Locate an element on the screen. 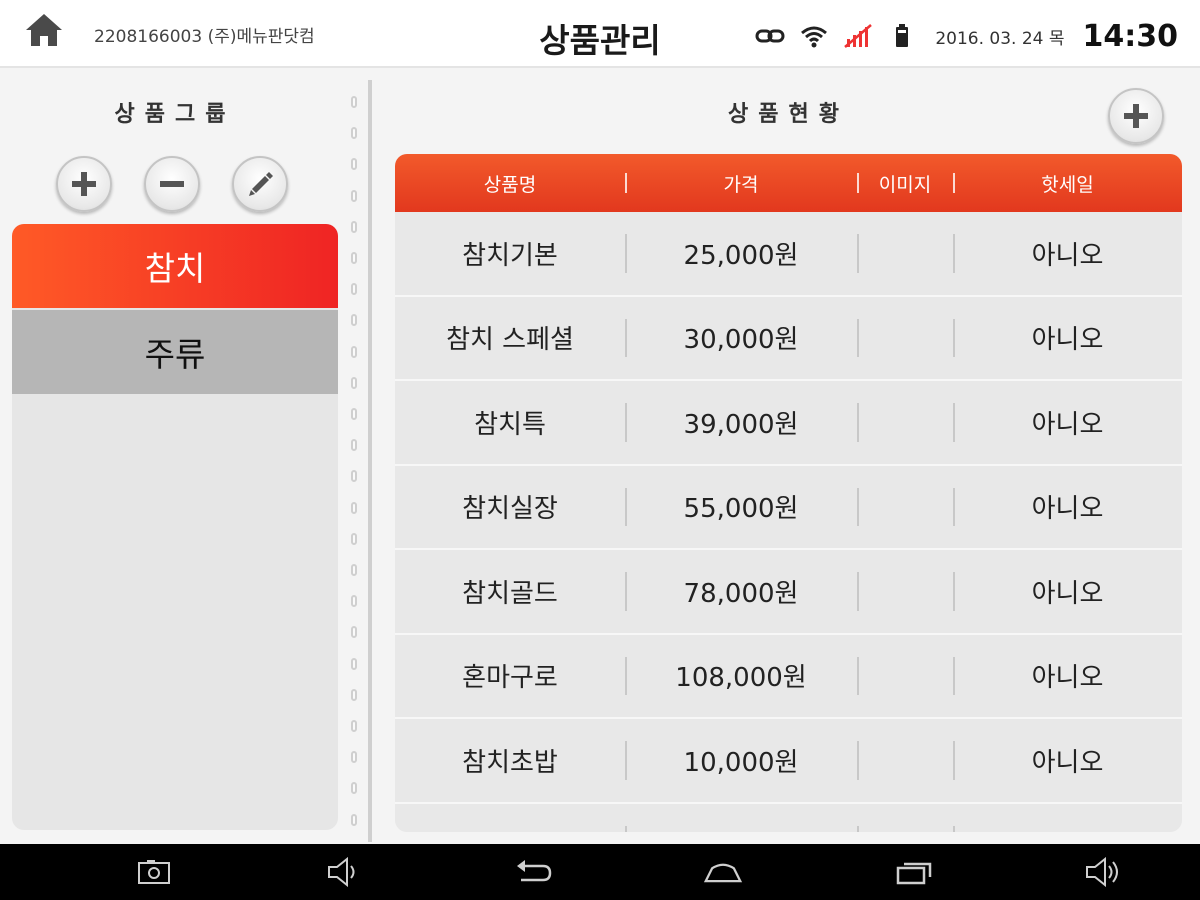 The height and width of the screenshot is (900, 1200). group-item-label: 주류 is located at coordinates (175, 354).